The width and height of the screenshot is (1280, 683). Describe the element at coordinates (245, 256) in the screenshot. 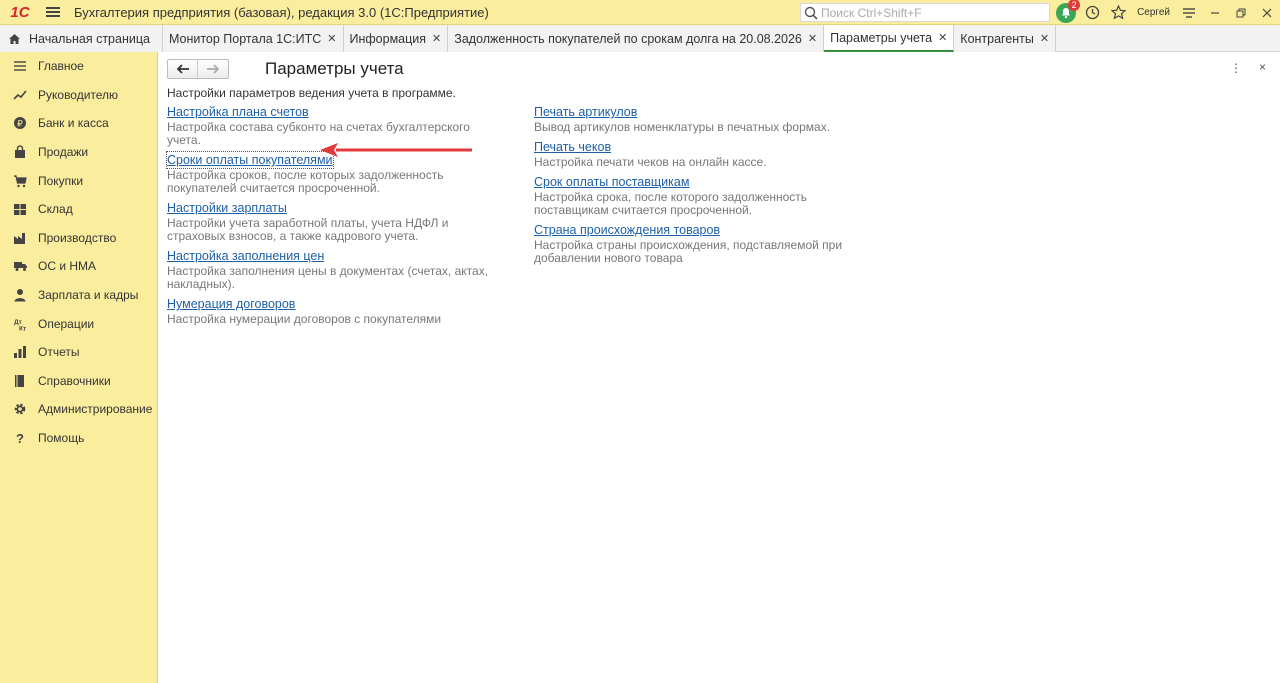

I see `link-price-filling: Настройка заполнения цен` at that location.